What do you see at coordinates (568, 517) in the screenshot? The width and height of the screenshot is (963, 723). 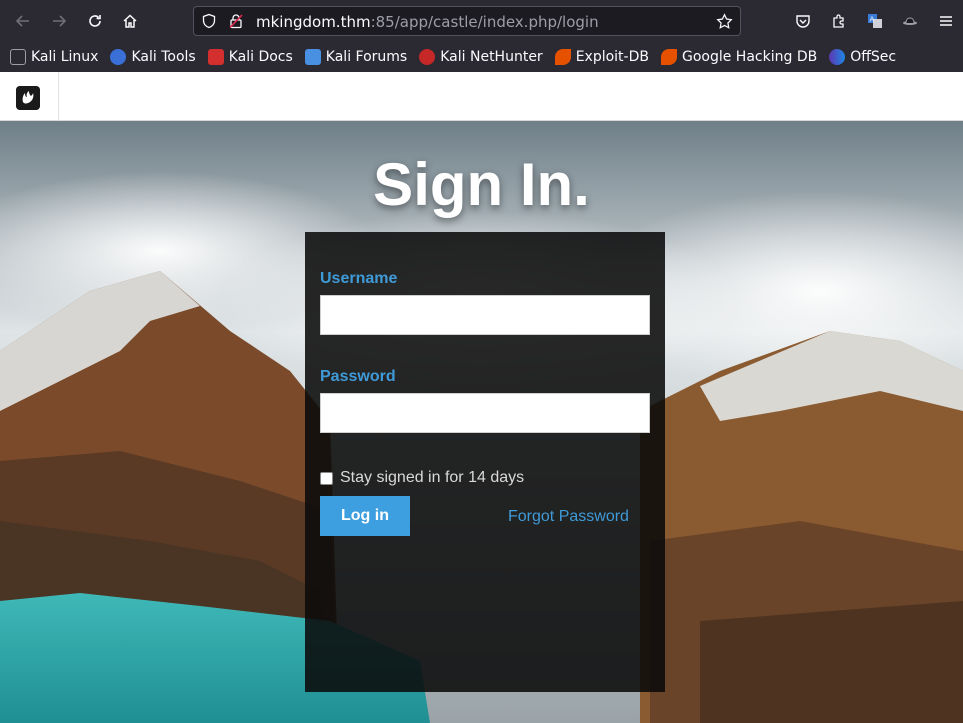 I see `forgot-password-link: Forgot Password` at bounding box center [568, 517].